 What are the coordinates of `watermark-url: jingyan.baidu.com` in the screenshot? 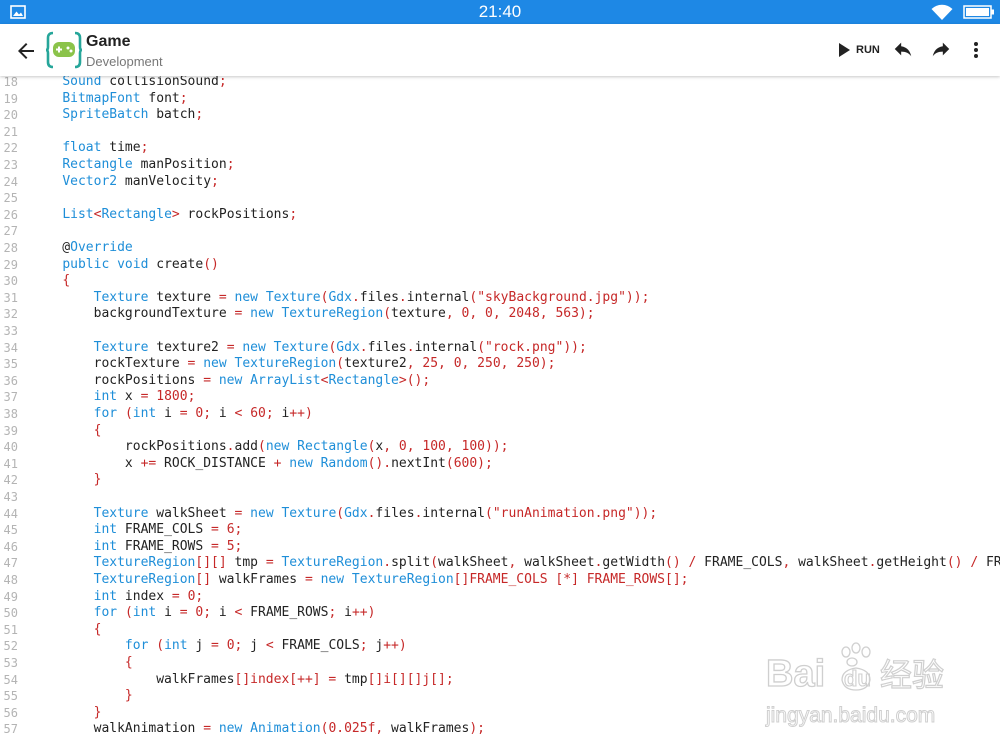 It's located at (850, 715).